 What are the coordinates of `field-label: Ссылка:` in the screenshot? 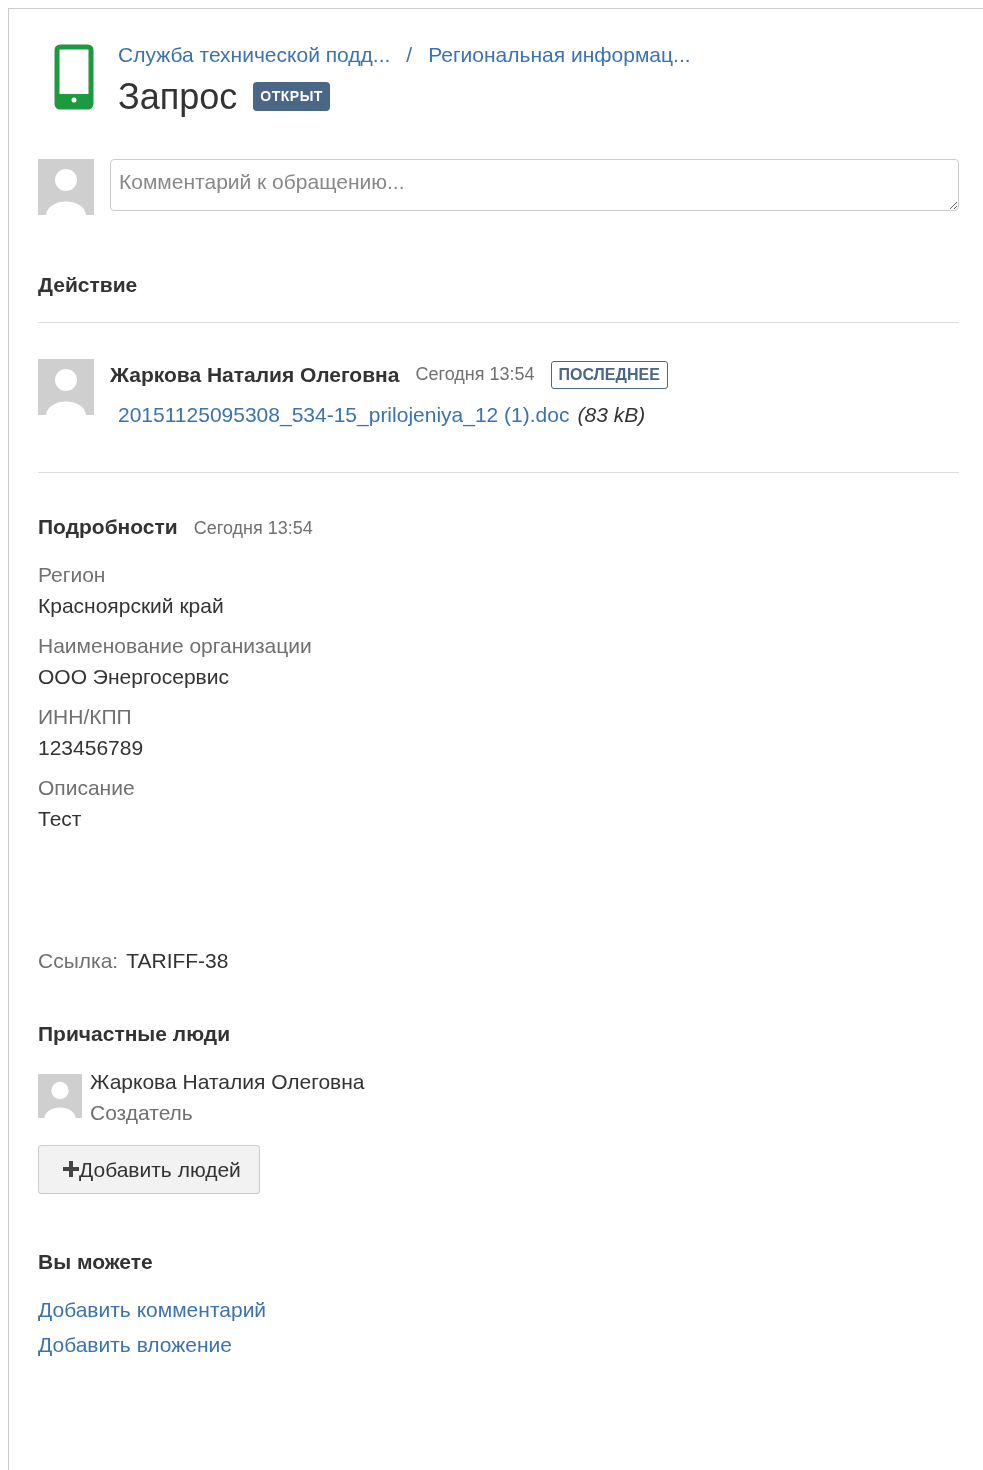 It's located at (78, 960).